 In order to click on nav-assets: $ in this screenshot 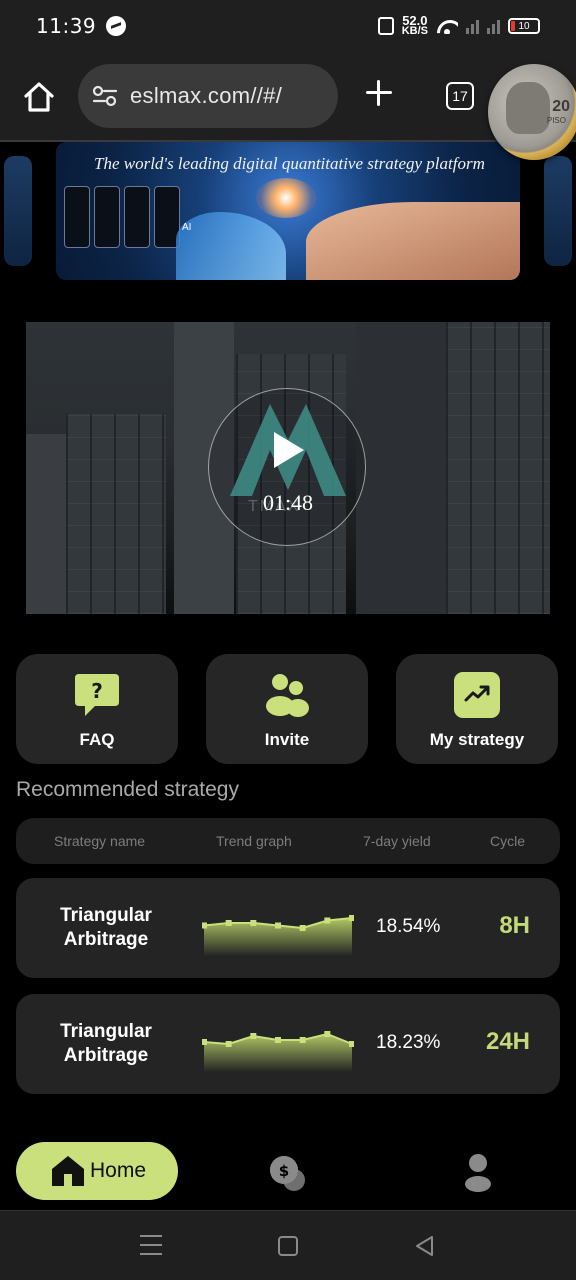, I will do `click(288, 1173)`.